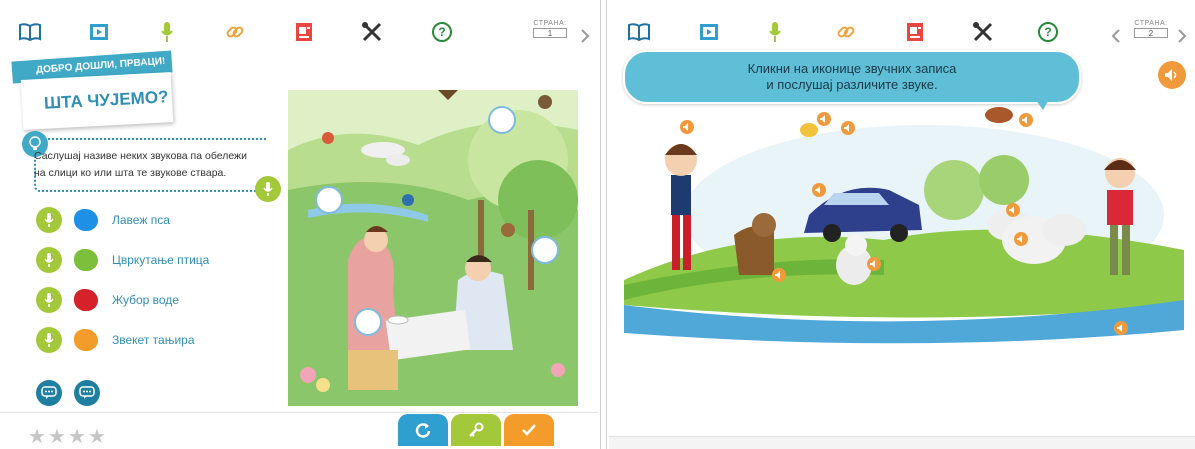 The image size is (1195, 449). What do you see at coordinates (49, 300) in the screenshot?
I see `sound-3-play-button` at bounding box center [49, 300].